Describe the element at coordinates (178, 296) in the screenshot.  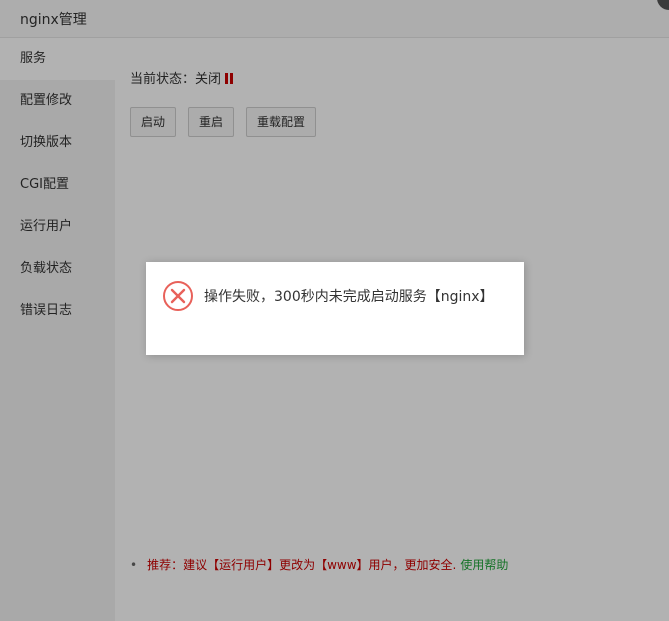
I see `error-icon` at that location.